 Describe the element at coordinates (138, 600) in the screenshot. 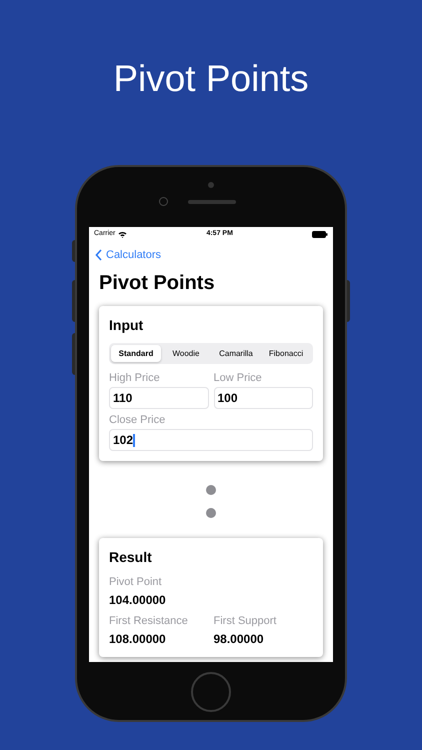

I see `result-value: 104.00000` at that location.